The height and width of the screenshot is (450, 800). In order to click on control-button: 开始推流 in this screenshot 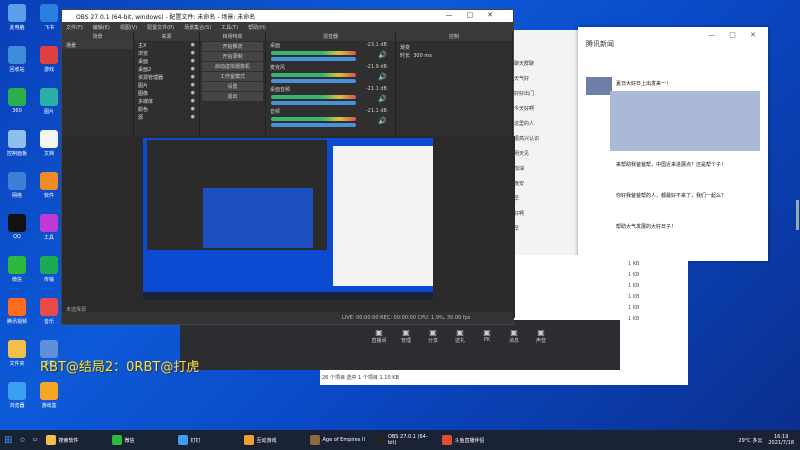, I will do `click(232, 46)`.